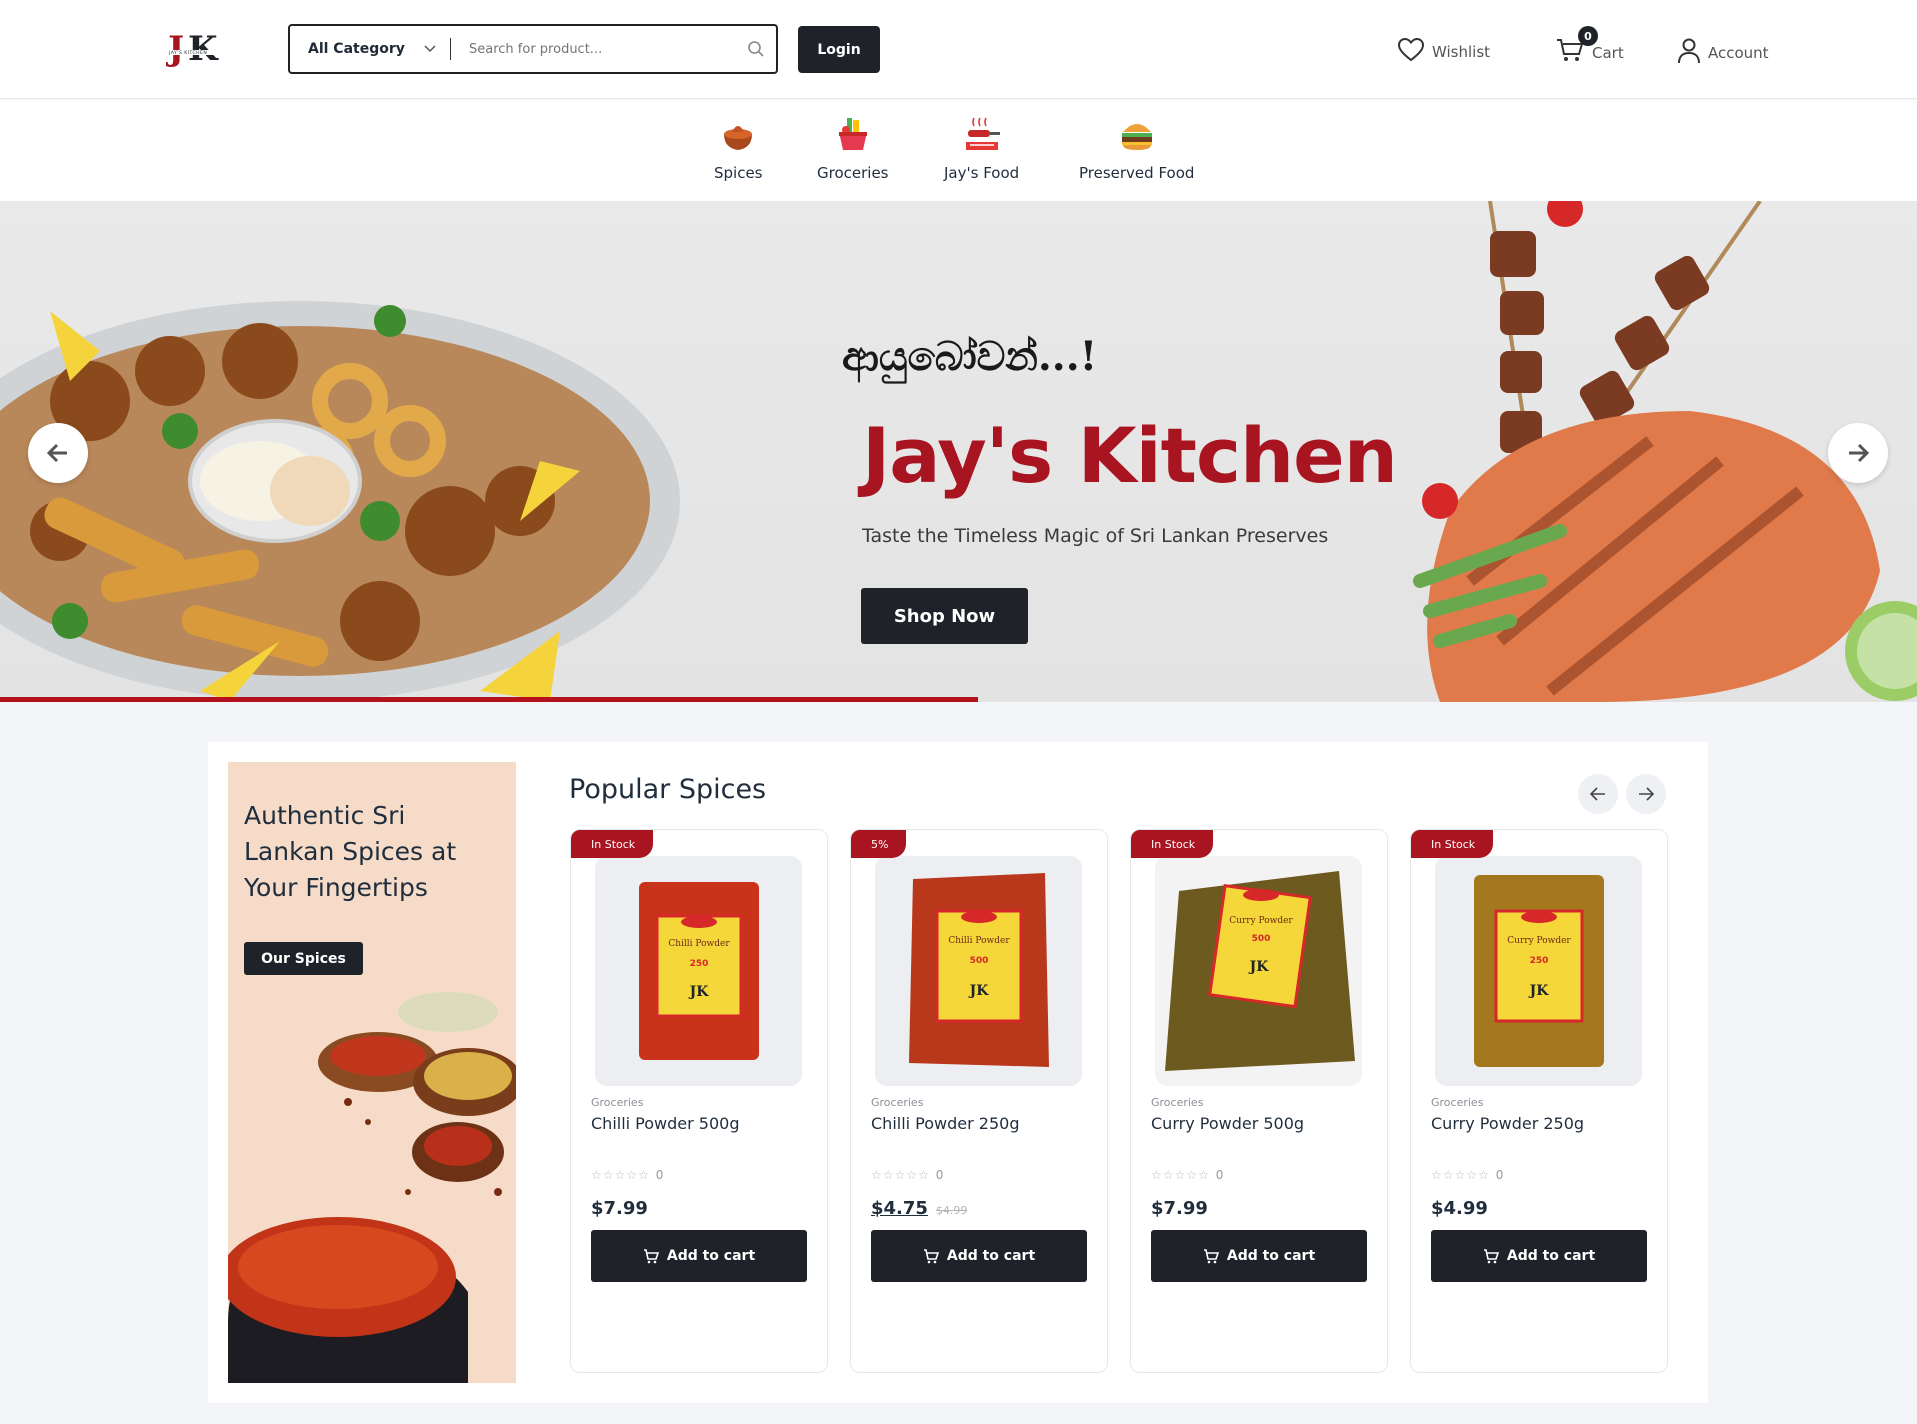 The width and height of the screenshot is (1917, 1424). I want to click on login-button: Login, so click(839, 49).